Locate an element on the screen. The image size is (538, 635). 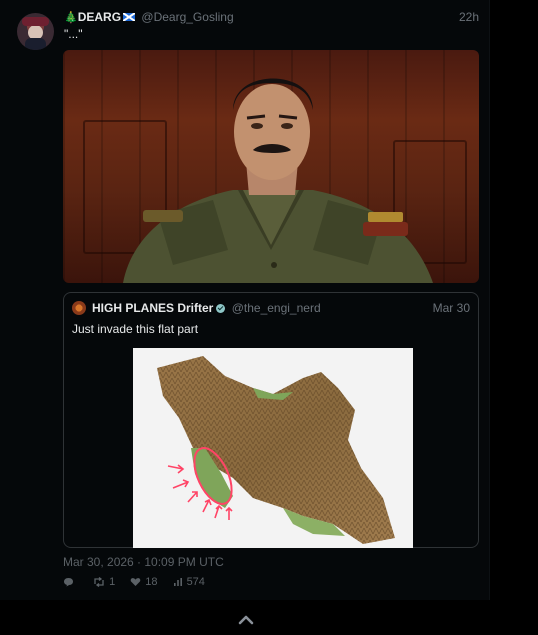
avatar-hat is located at coordinates (35, 21).